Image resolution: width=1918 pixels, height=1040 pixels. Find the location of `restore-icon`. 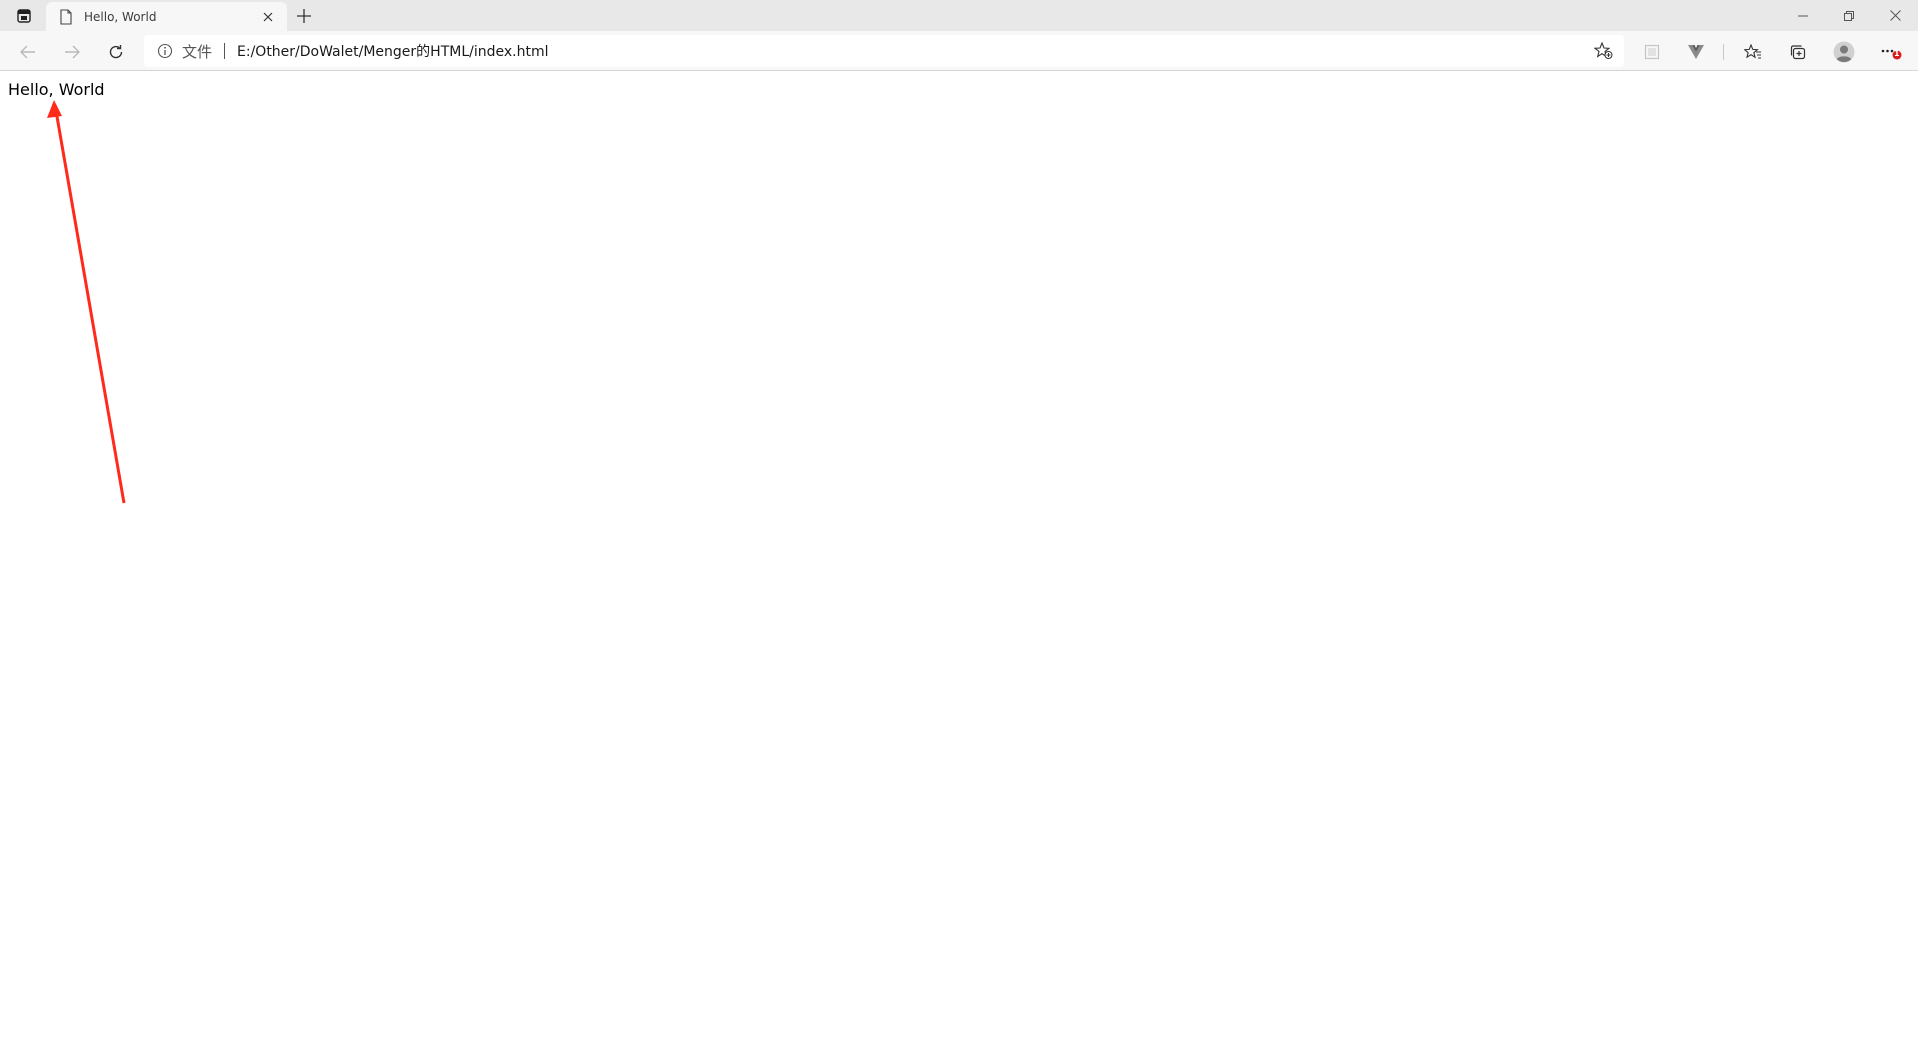

restore-icon is located at coordinates (1849, 15).